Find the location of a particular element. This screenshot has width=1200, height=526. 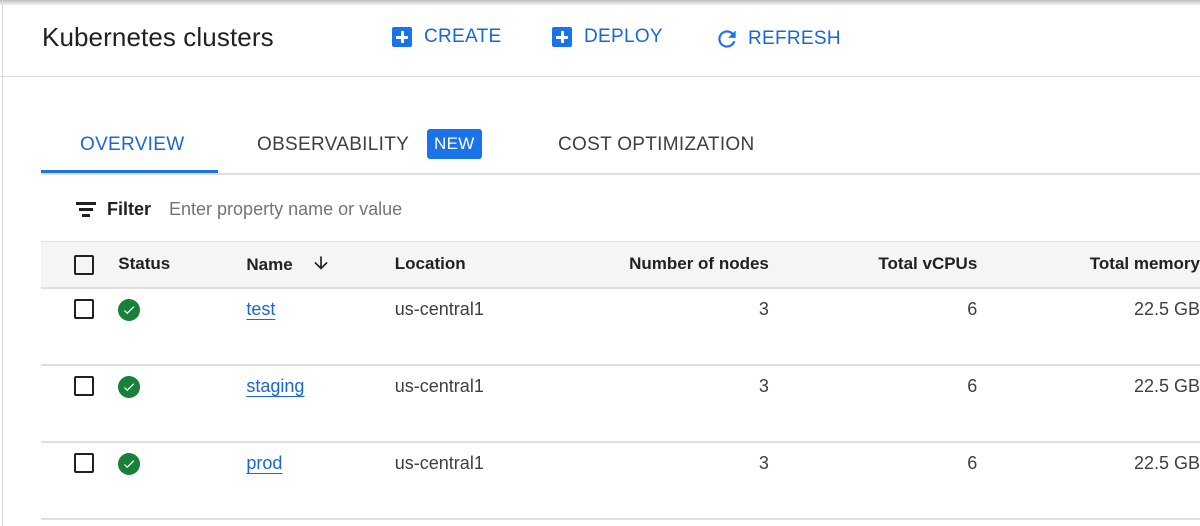

left-border is located at coordinates (2, 263).